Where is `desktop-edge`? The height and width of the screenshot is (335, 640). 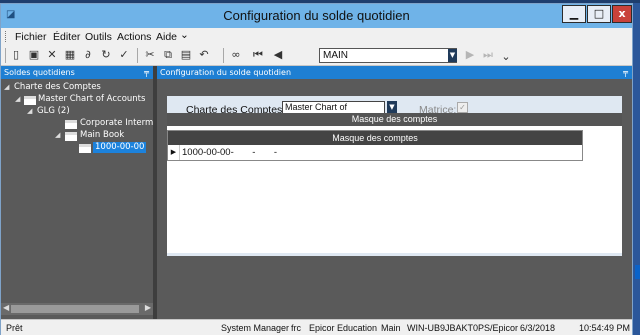
desktop-edge is located at coordinates (636, 169).